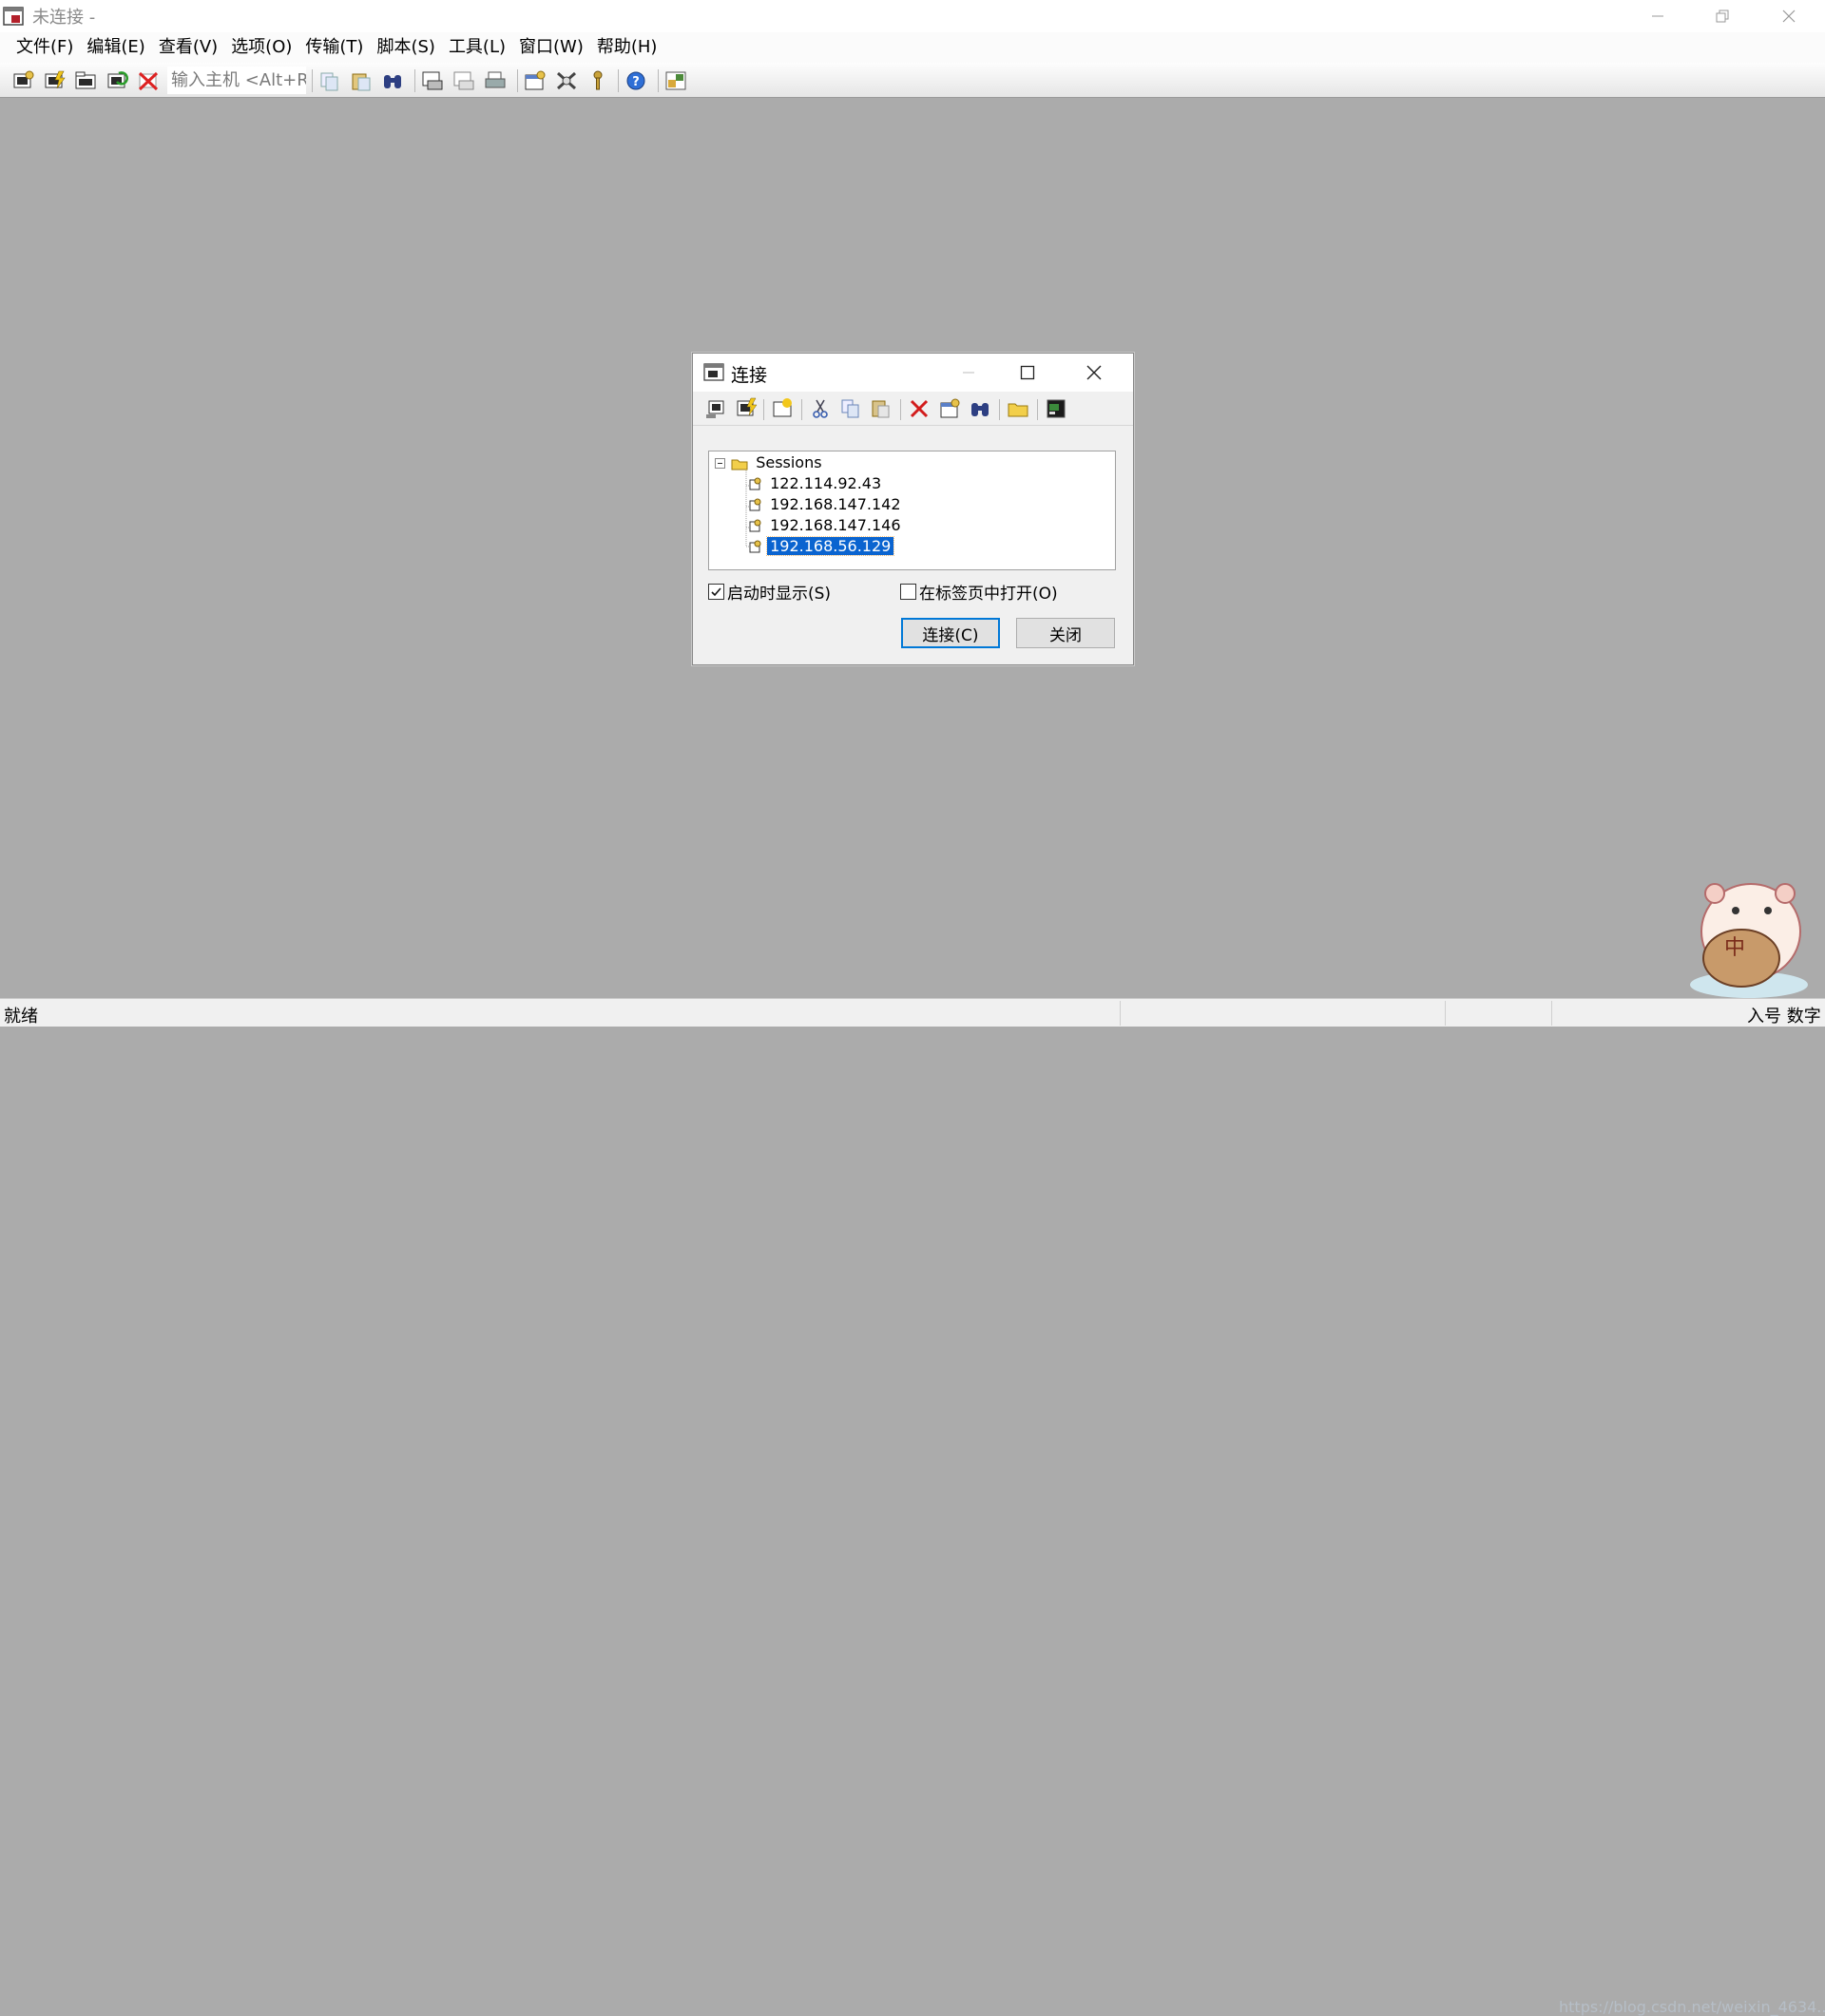  I want to click on menu-transfer: 传输(T), so click(334, 47).